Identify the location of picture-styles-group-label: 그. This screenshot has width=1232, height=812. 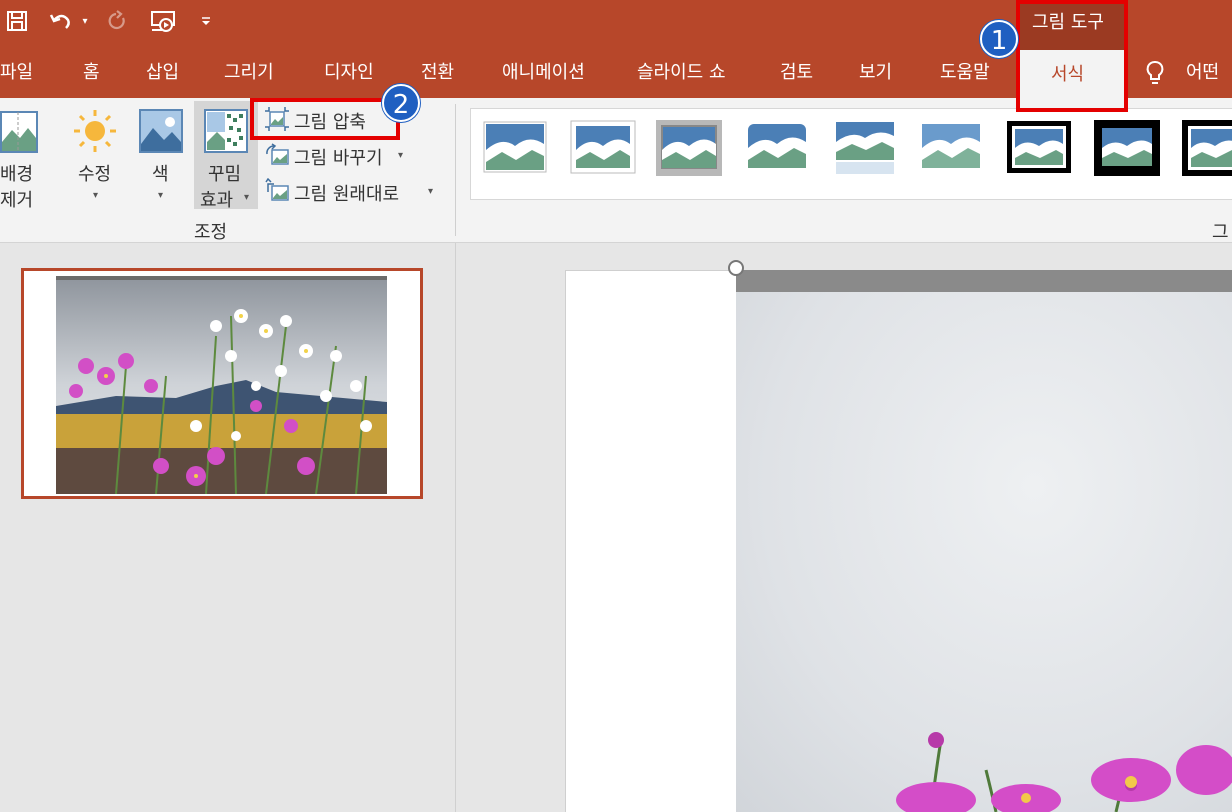
(1220, 232).